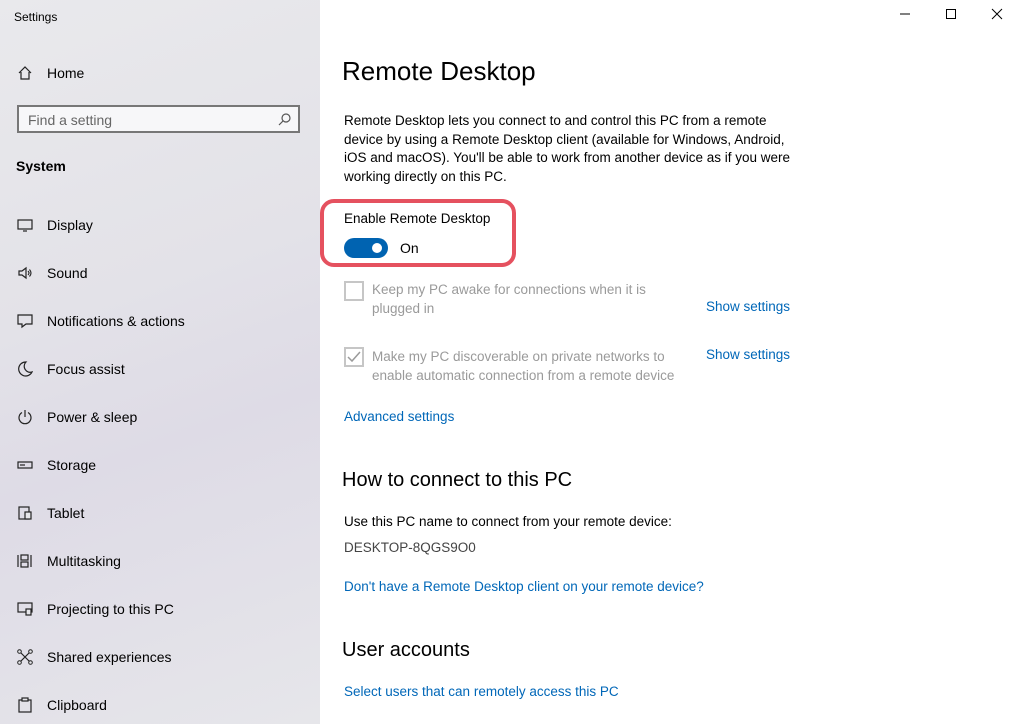  What do you see at coordinates (77, 705) in the screenshot?
I see `sidebar-item-label: Clipboard` at bounding box center [77, 705].